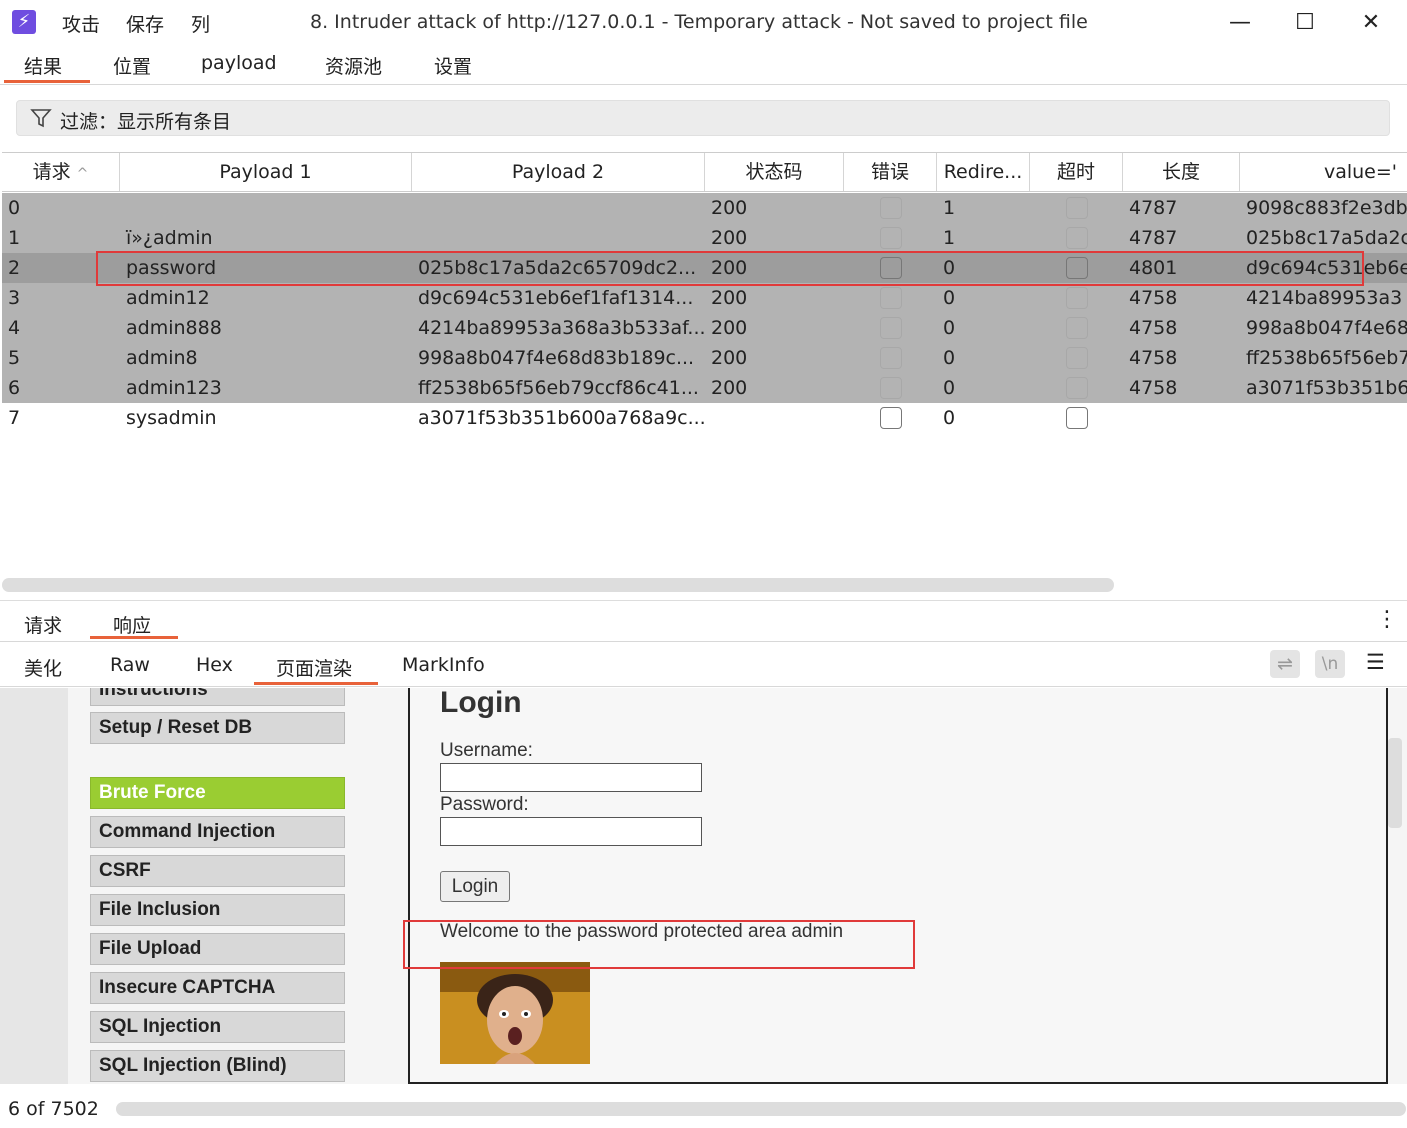 The height and width of the screenshot is (1128, 1407). Describe the element at coordinates (1387, 619) in the screenshot. I see `more-options-icon: ⋮` at that location.